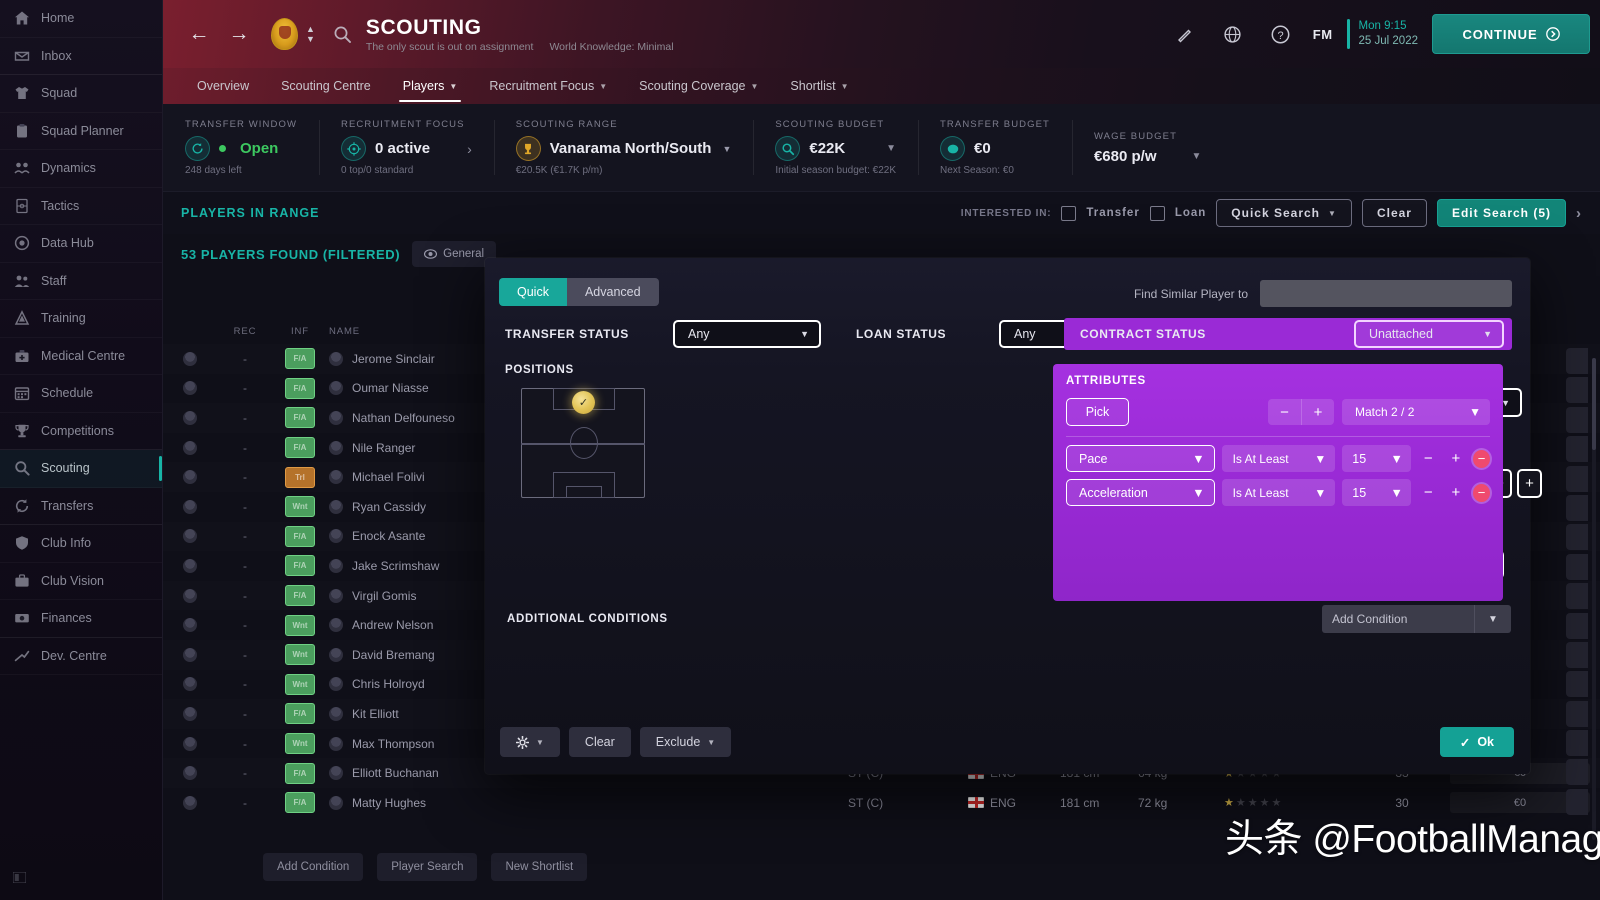 The image size is (1600, 900). I want to click on add-condition-input: Add Condition, so click(1398, 619).